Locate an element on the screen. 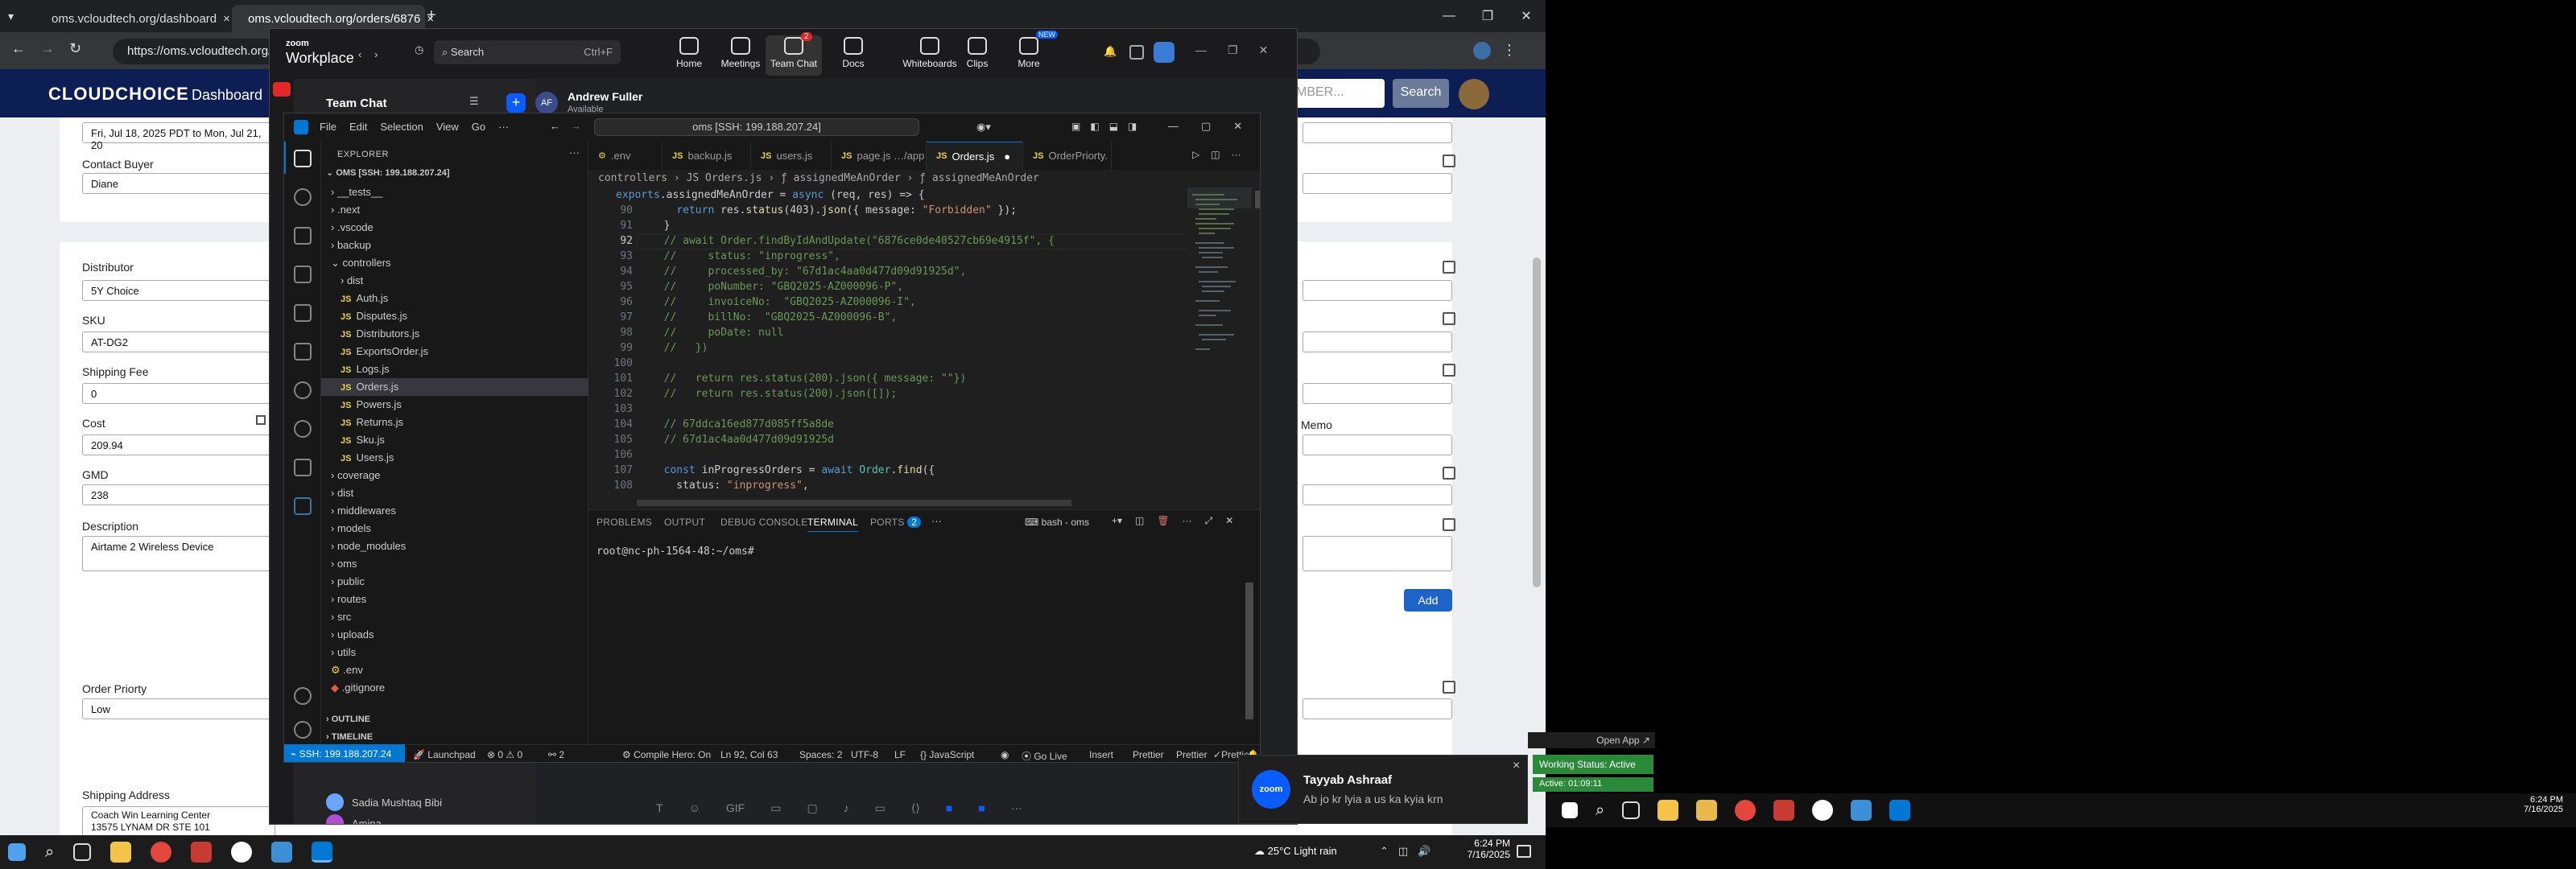 This screenshot has height=869, width=2576. cursor-position: Ln 92, Col 63 is located at coordinates (749, 754).